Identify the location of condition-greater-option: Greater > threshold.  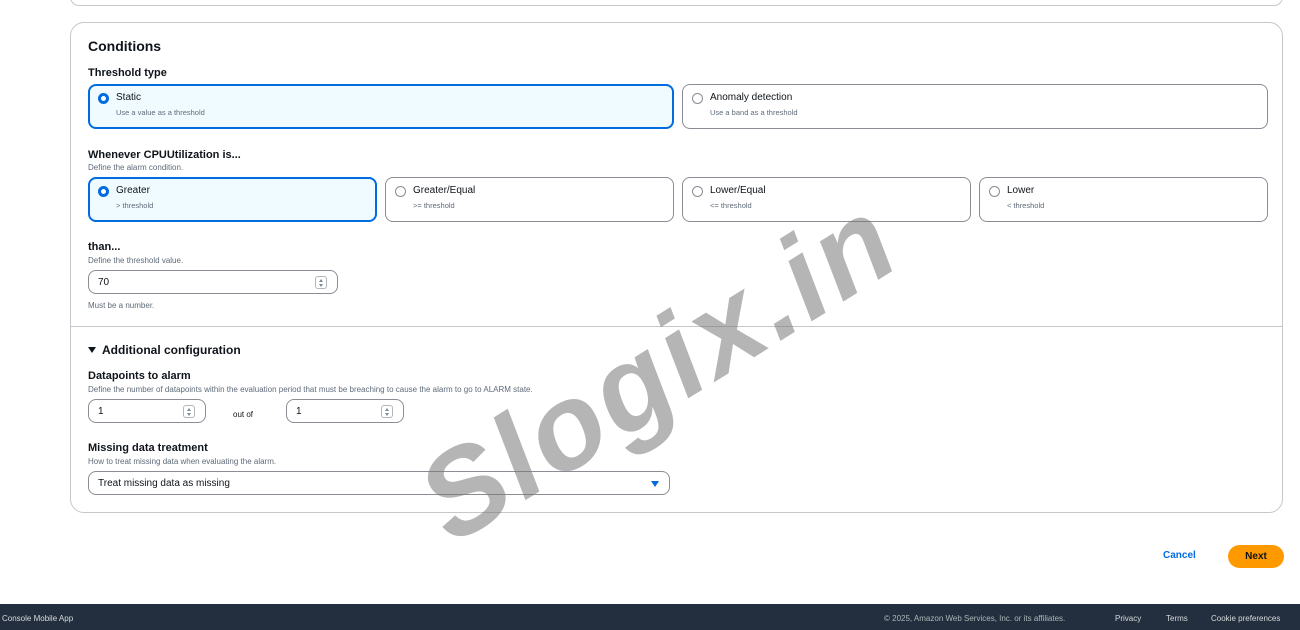
(232, 199).